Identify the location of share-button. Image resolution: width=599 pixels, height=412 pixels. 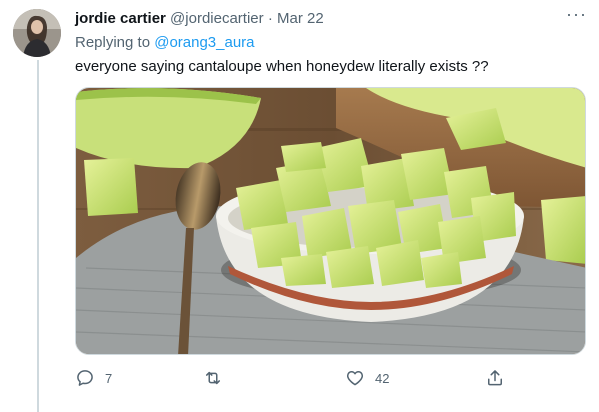
(495, 378).